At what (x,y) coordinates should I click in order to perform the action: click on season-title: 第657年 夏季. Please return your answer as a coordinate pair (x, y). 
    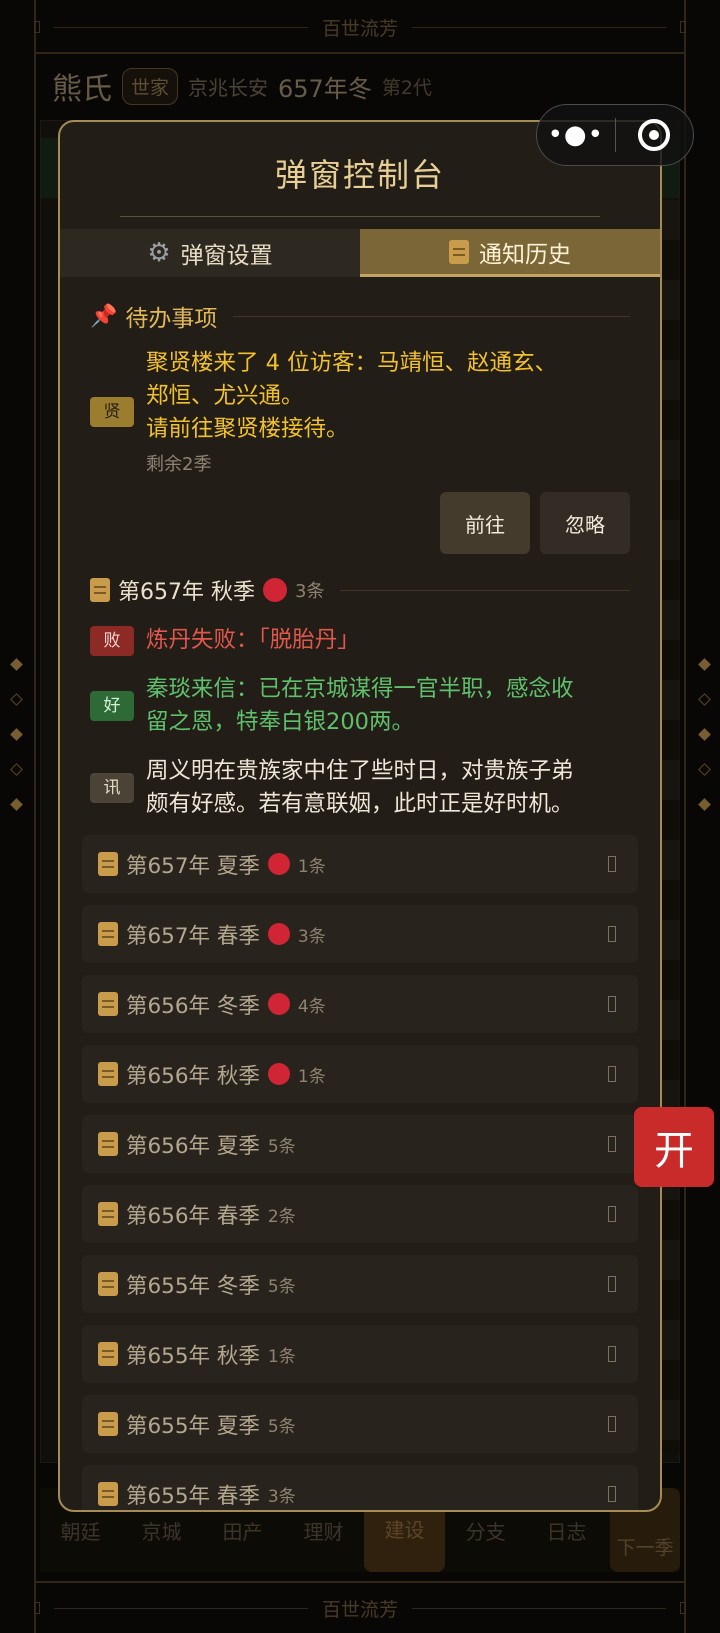
    Looking at the image, I should click on (193, 866).